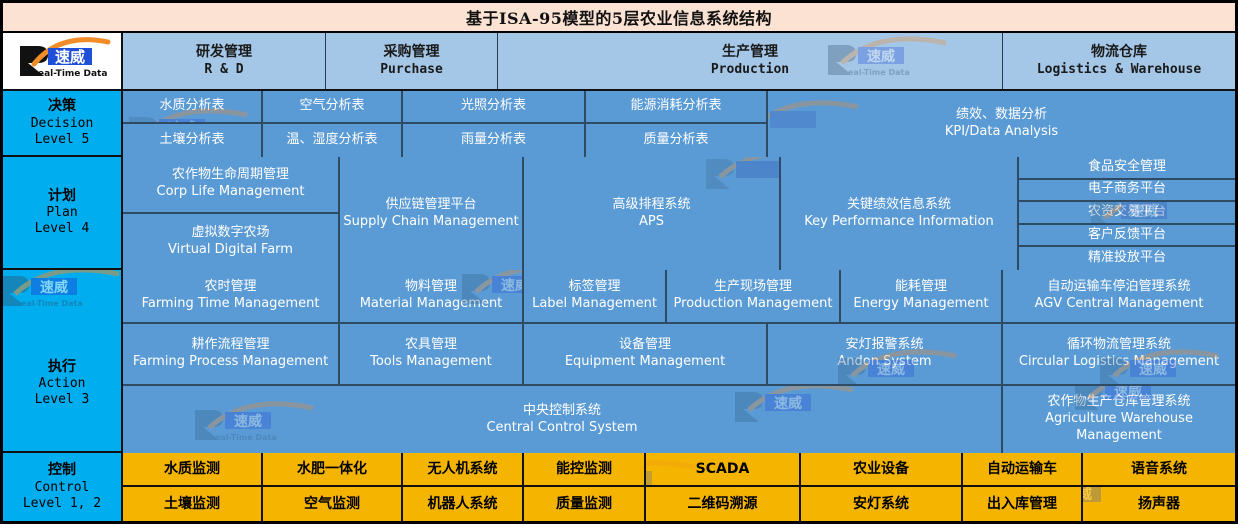 The image size is (1238, 524). I want to click on cell-precision-delivery-platform: 精准投放平台, so click(1127, 258).